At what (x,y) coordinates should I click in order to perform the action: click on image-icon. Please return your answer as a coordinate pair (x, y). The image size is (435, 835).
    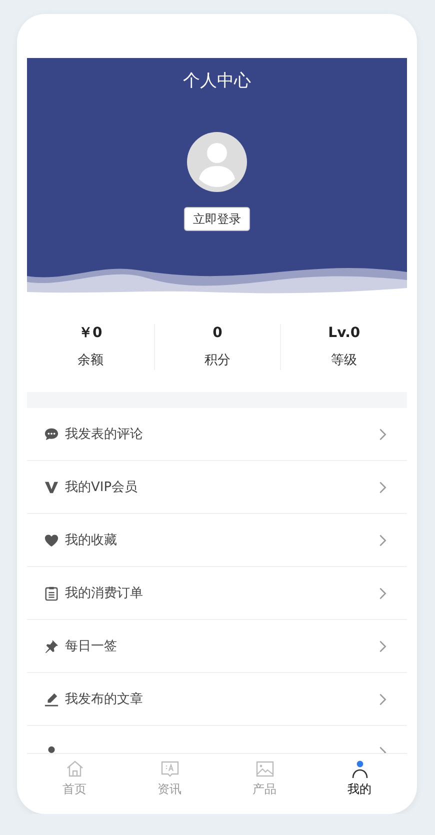
    Looking at the image, I should click on (264, 768).